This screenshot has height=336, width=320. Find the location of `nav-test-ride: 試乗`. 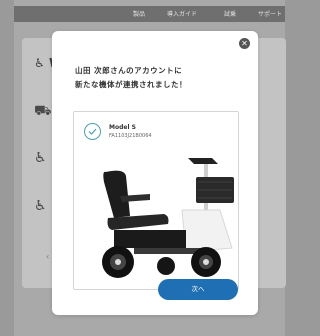

nav-test-ride: 試乗 is located at coordinates (230, 14).